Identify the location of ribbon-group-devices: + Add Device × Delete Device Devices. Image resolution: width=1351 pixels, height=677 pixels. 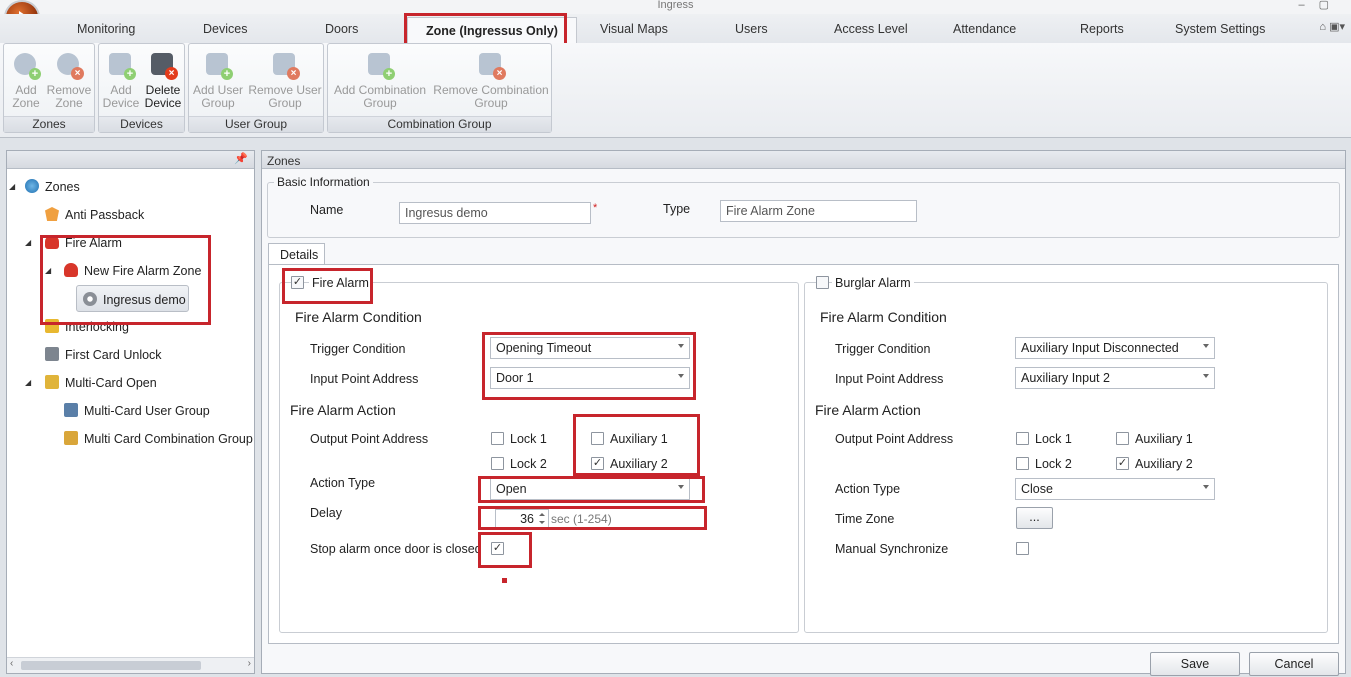
(141, 88).